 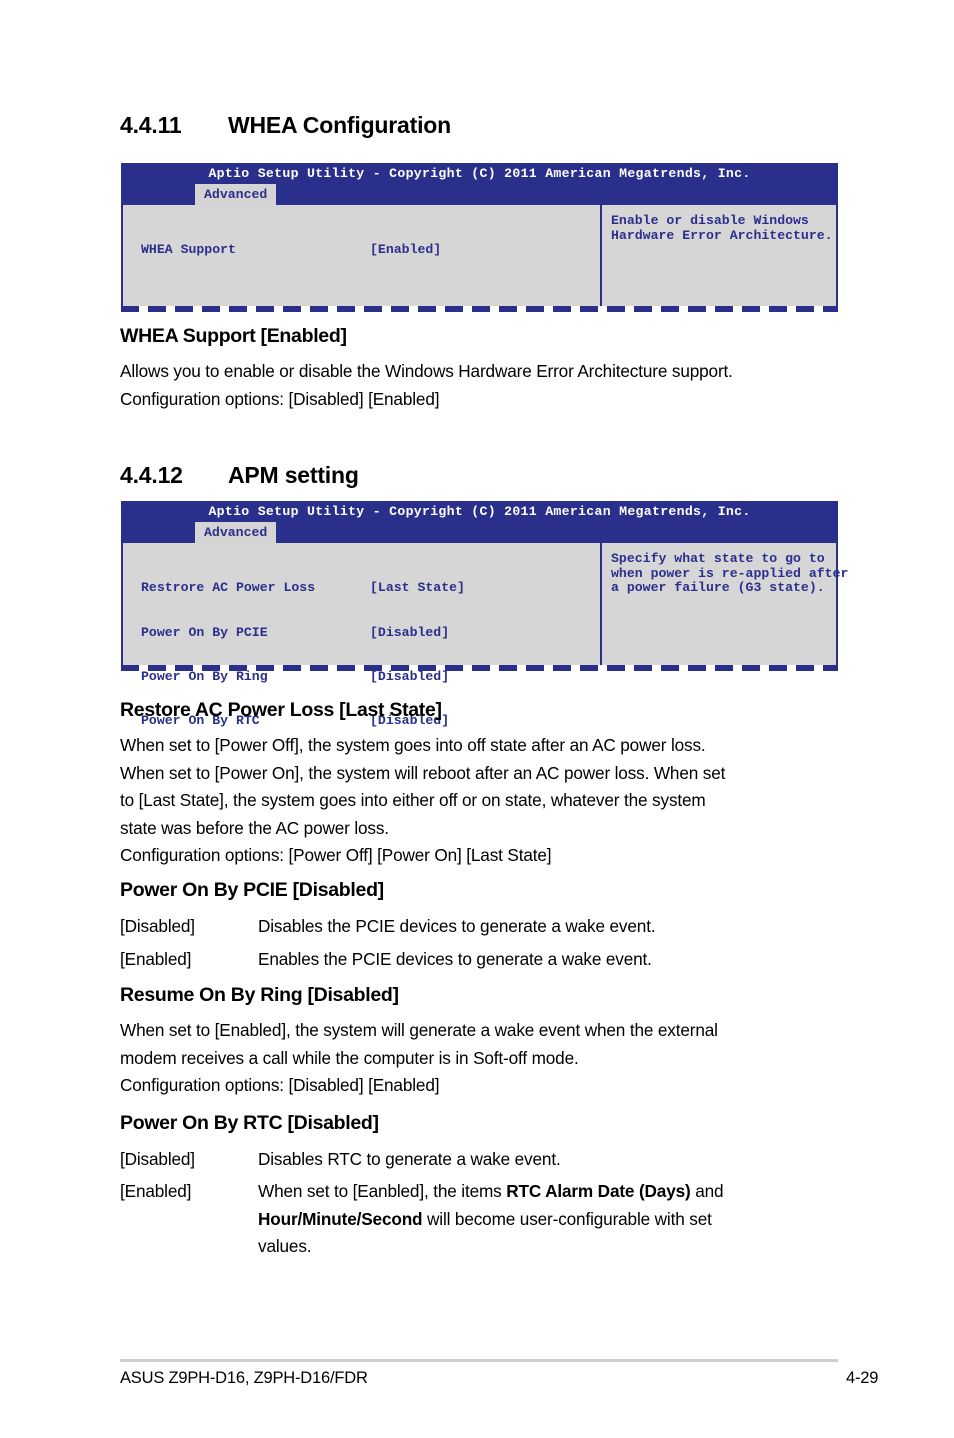 I want to click on text-fragment: and, so click(x=707, y=1191).